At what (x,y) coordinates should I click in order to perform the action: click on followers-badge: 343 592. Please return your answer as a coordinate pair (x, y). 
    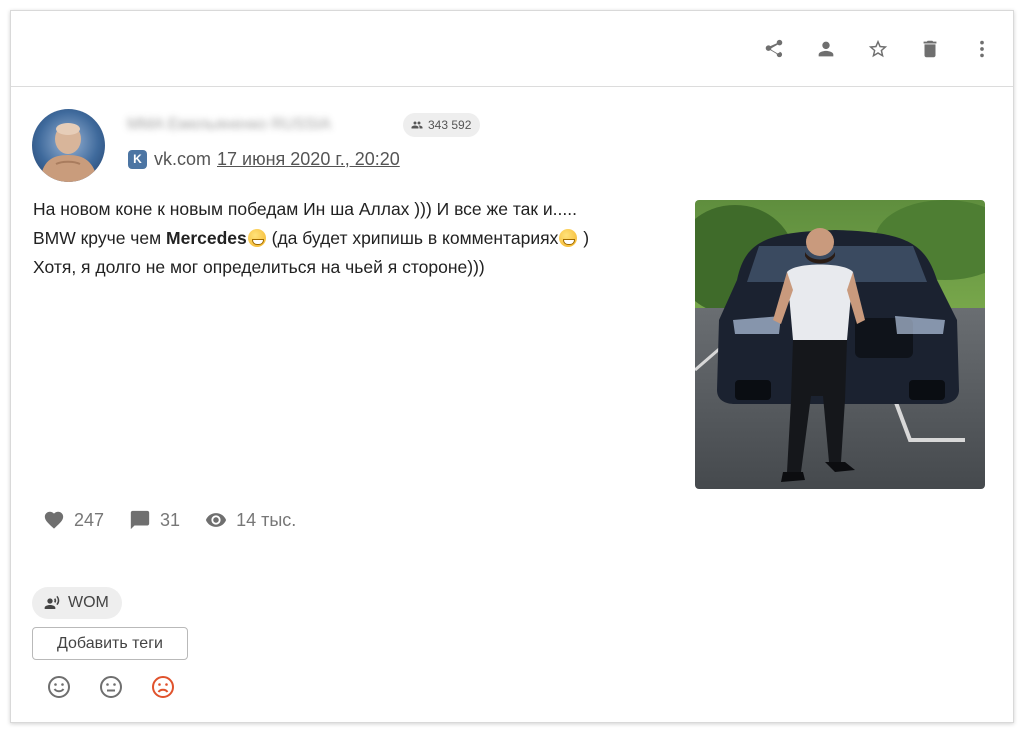
    Looking at the image, I should click on (442, 125).